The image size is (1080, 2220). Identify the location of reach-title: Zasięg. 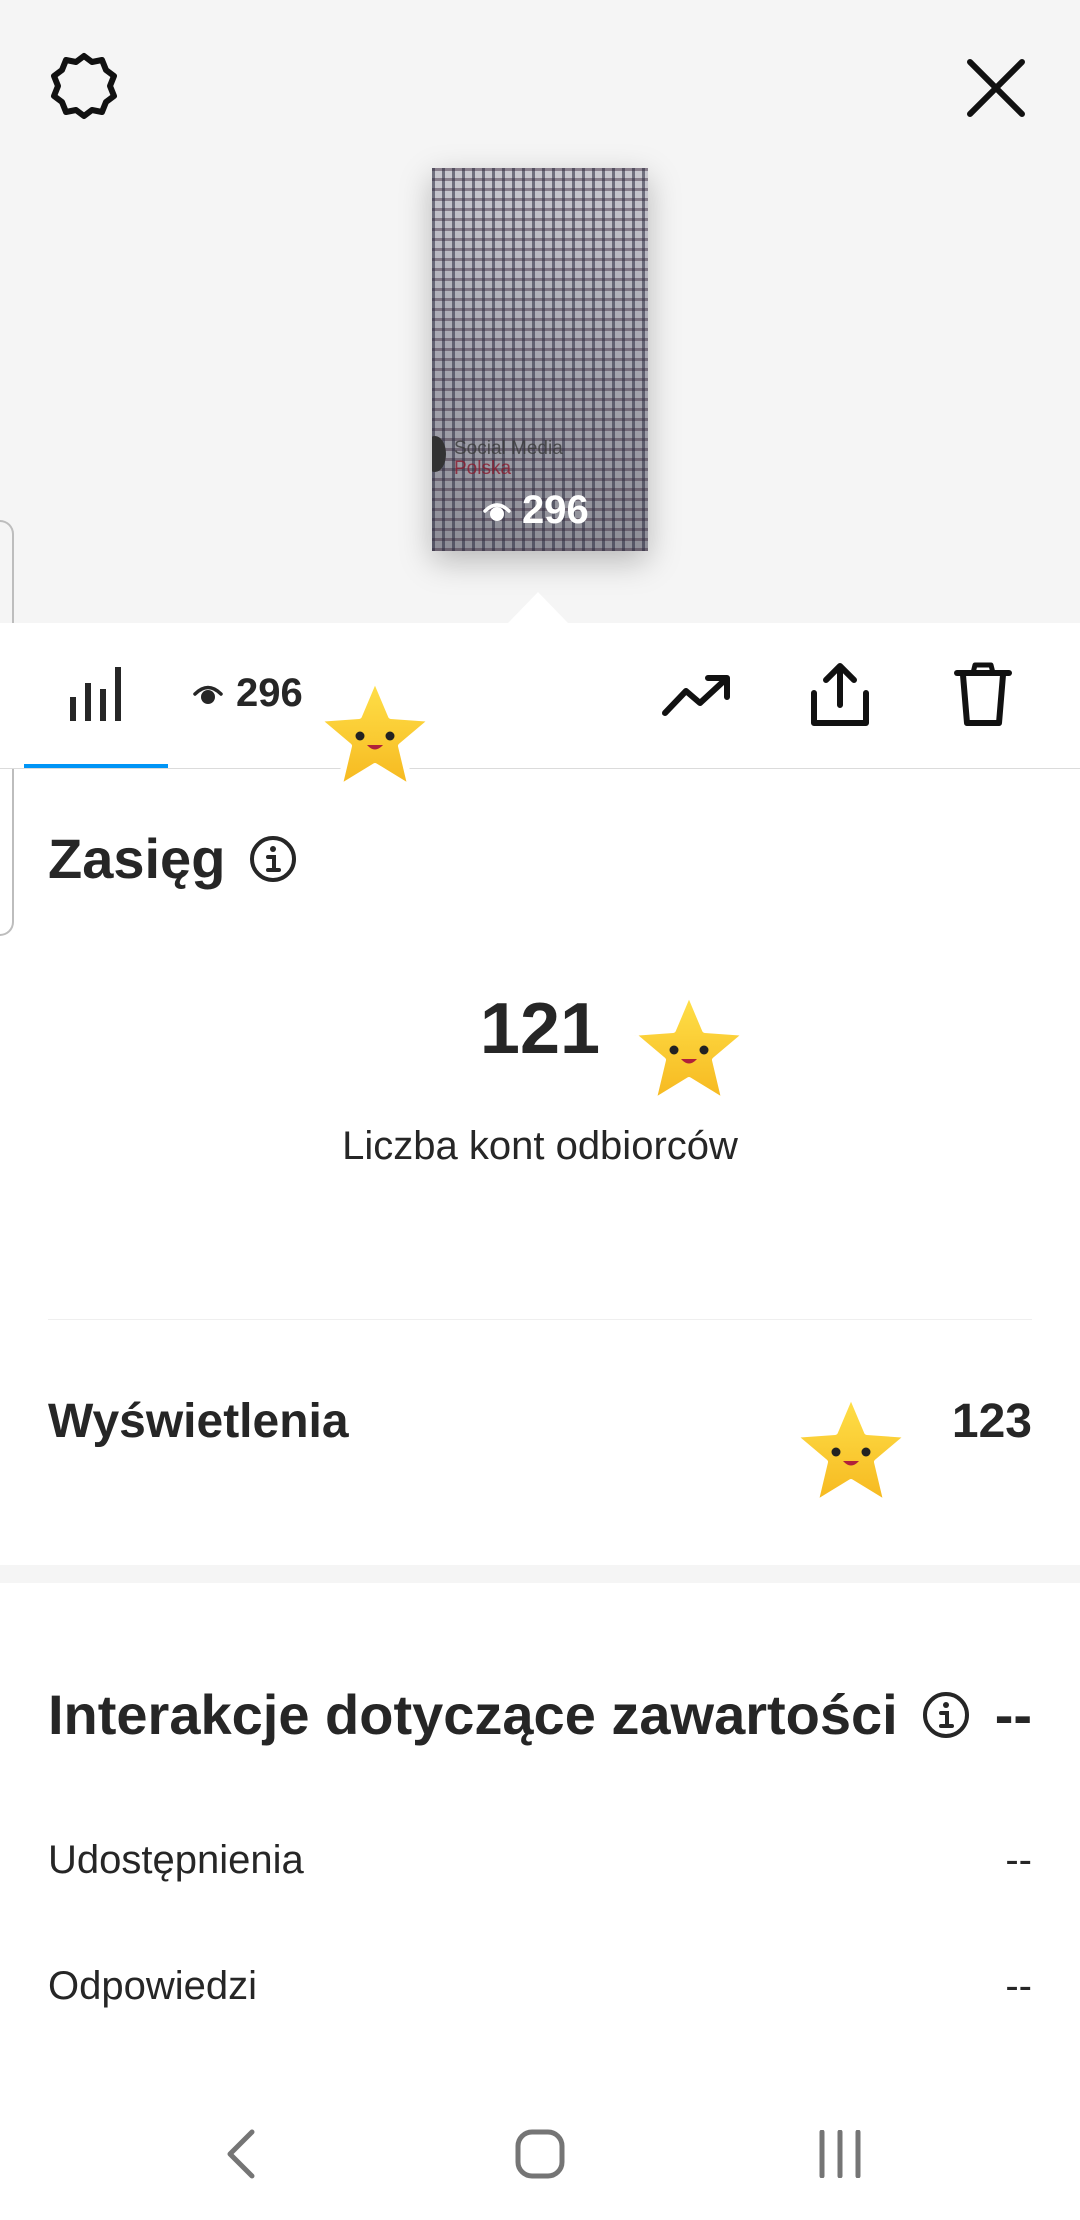
(172, 858).